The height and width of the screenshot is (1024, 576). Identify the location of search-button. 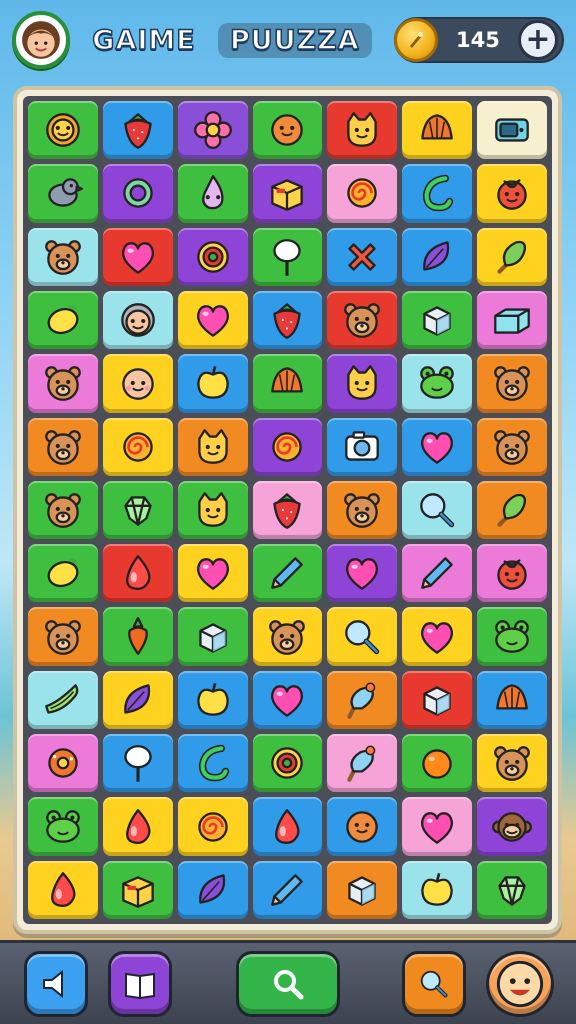
(288, 984).